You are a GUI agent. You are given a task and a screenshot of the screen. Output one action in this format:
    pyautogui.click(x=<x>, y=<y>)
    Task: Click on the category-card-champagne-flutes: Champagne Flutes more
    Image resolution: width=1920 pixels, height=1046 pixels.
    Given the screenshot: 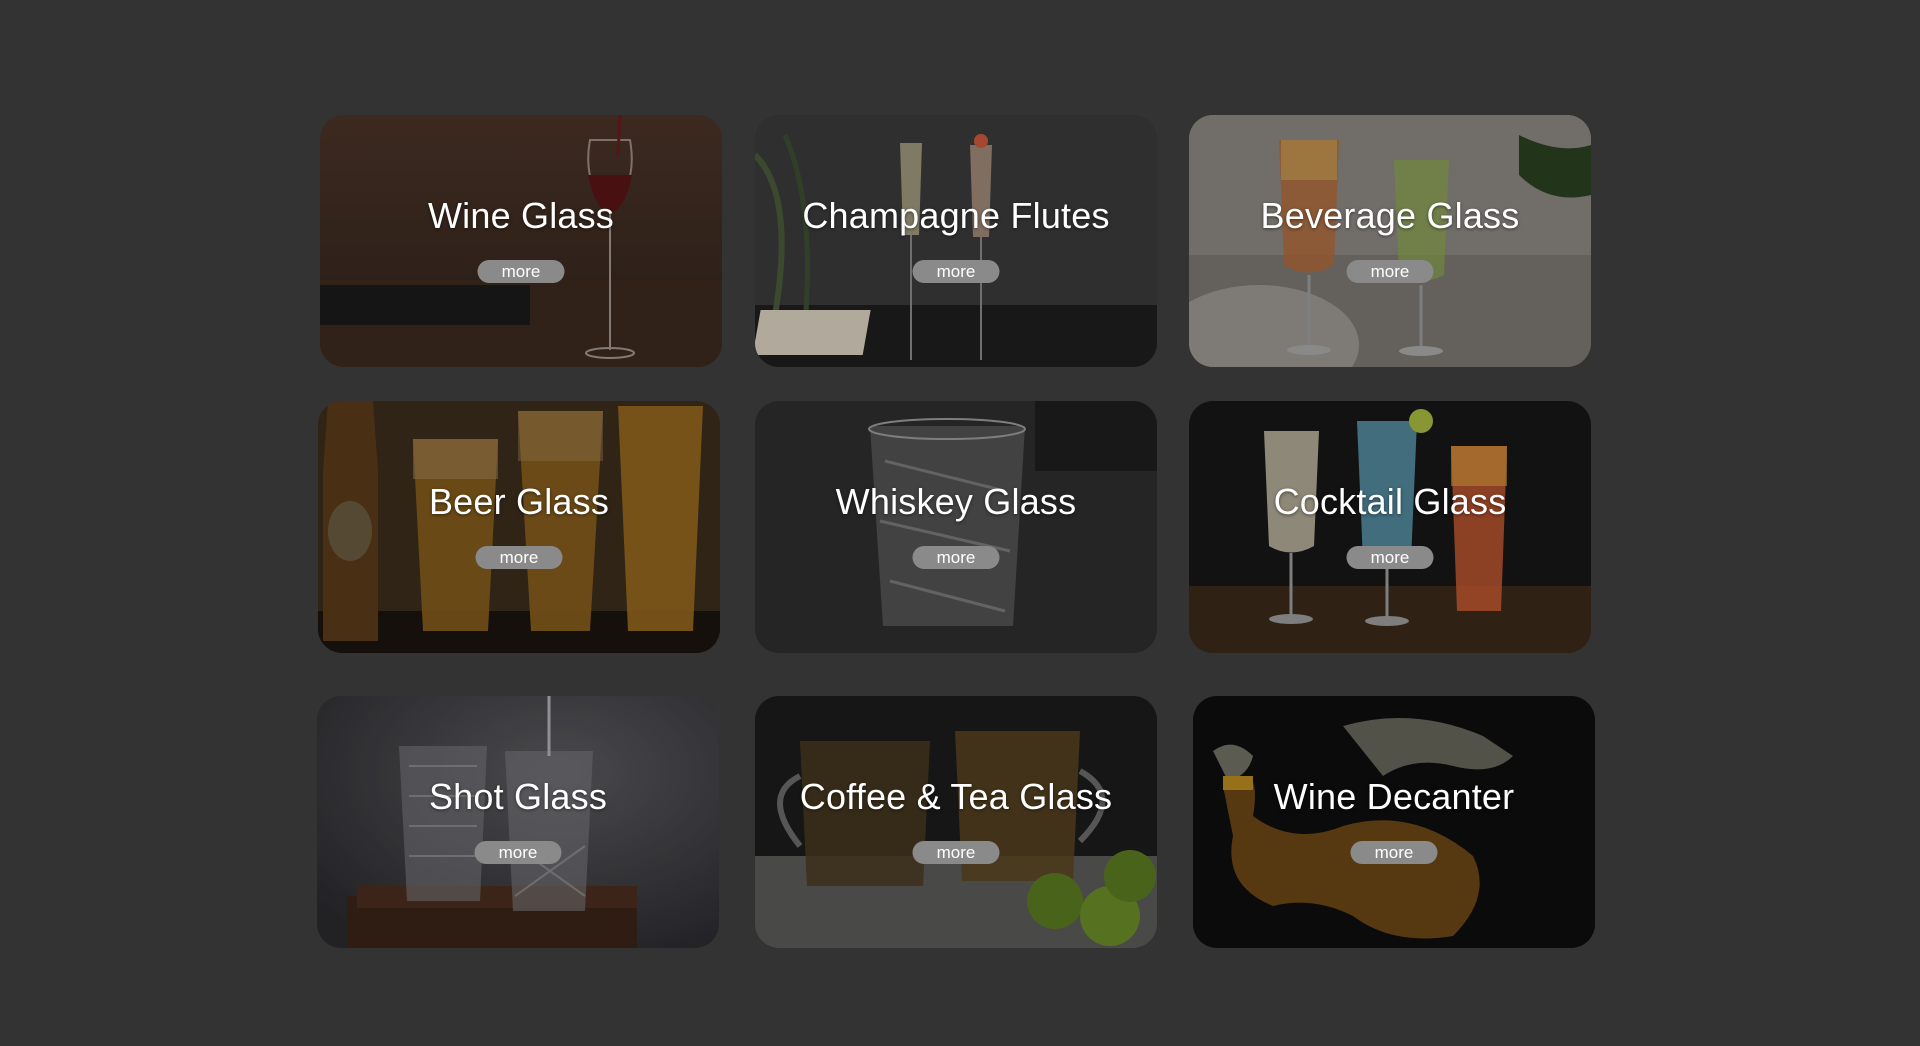 What is the action you would take?
    pyautogui.click(x=956, y=241)
    